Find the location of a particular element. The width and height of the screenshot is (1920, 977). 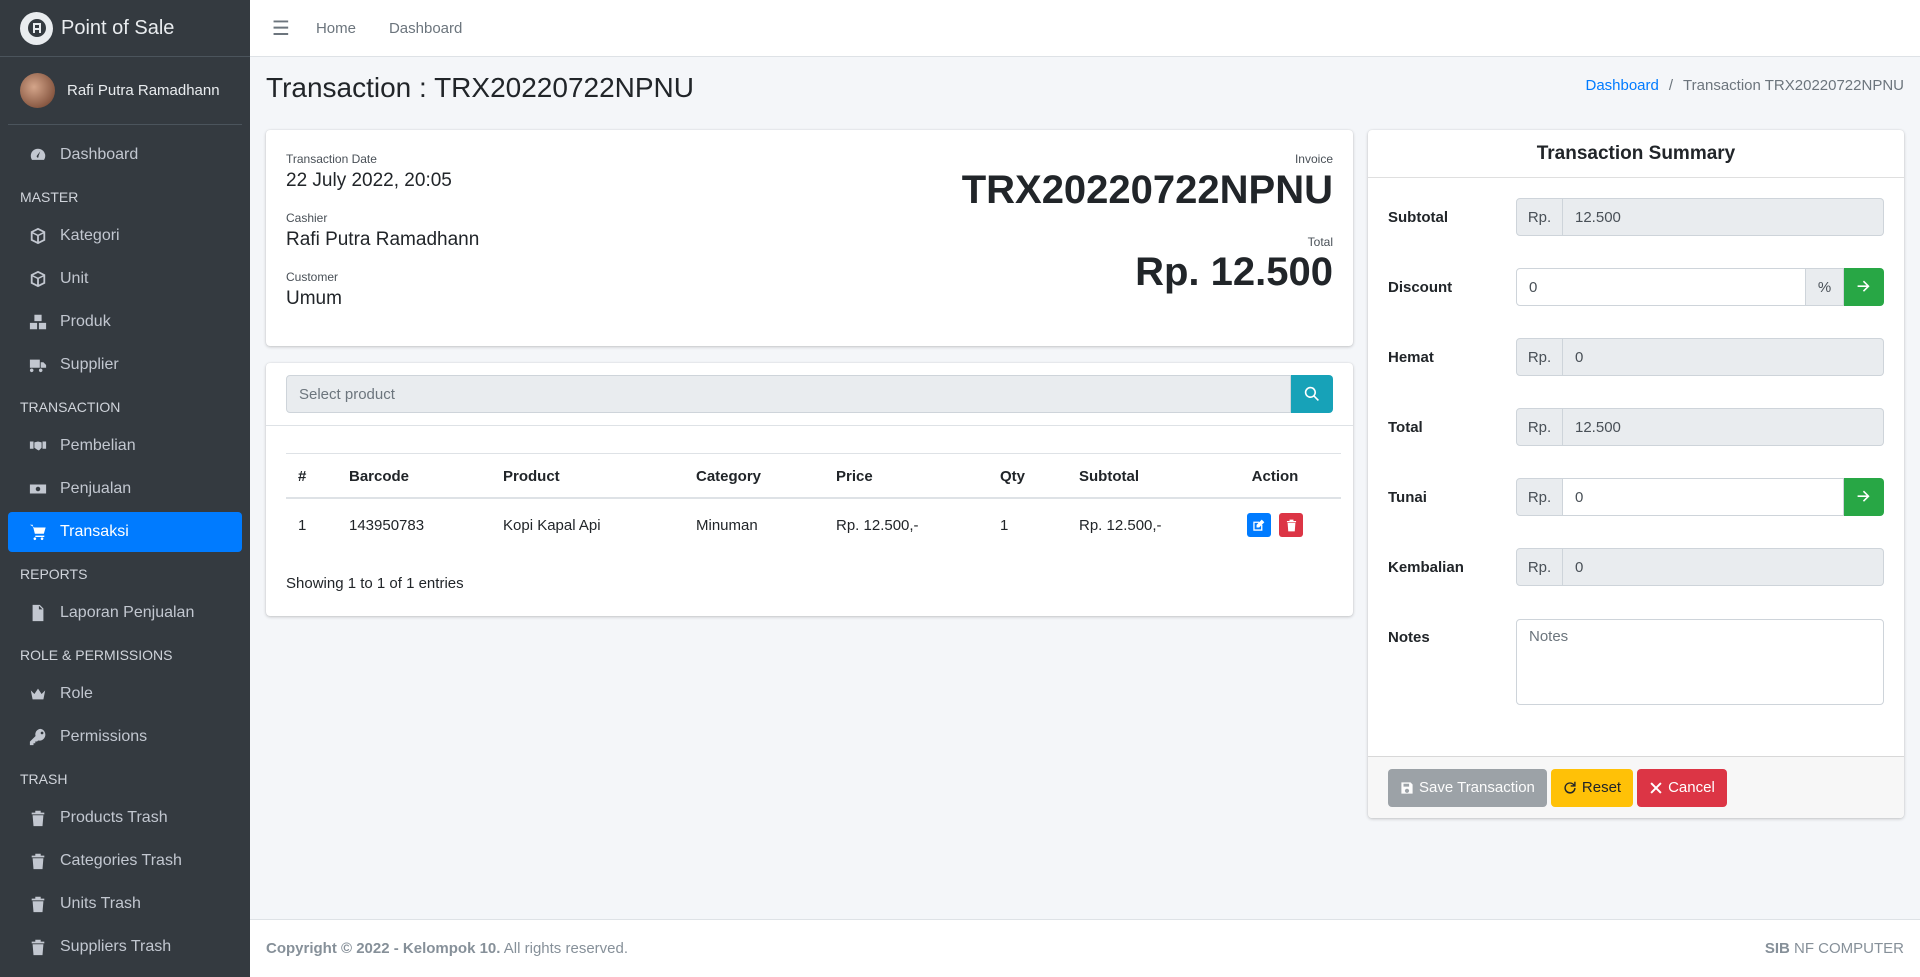

apply-discount-button is located at coordinates (1864, 287).